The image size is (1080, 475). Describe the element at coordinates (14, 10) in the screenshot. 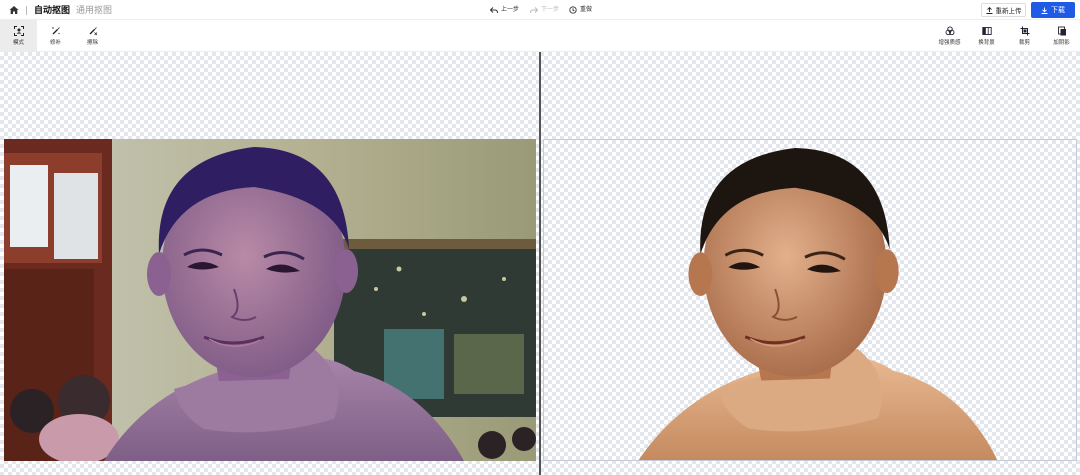

I see `home-icon` at that location.